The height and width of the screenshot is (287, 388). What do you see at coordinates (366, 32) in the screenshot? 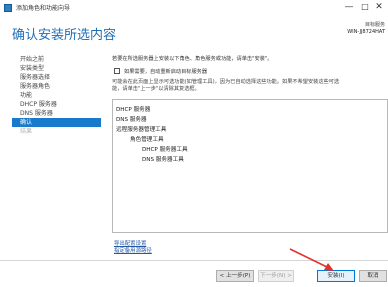
I see `destination-server-value: WIN-JJ8724HAT` at bounding box center [366, 32].